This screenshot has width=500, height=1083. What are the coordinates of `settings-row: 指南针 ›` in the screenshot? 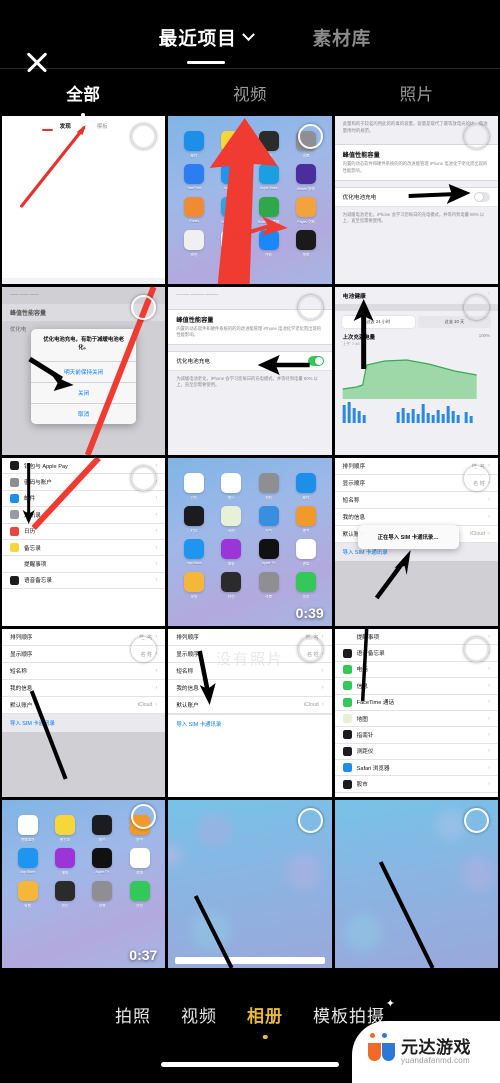 It's located at (416, 735).